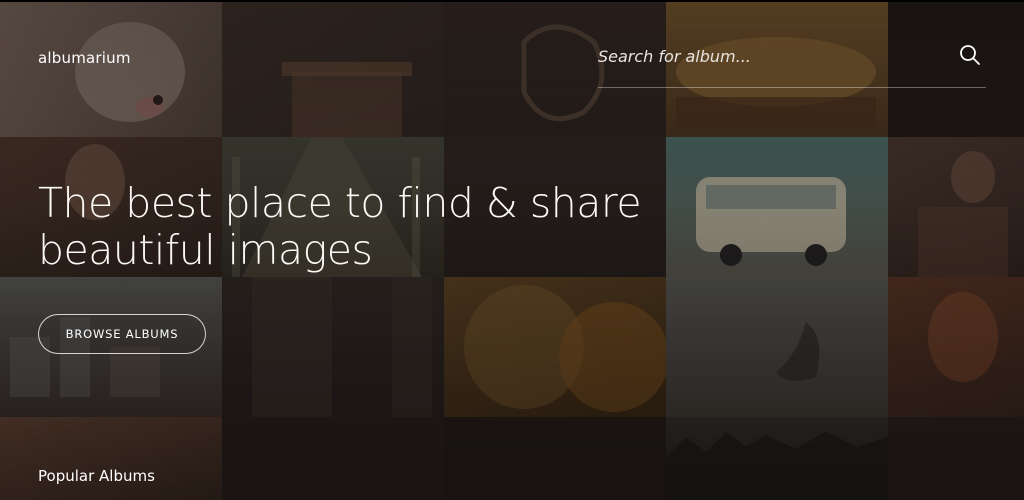 The image size is (1024, 500). What do you see at coordinates (205, 250) in the screenshot?
I see `hero-title-line2: beautiful images` at bounding box center [205, 250].